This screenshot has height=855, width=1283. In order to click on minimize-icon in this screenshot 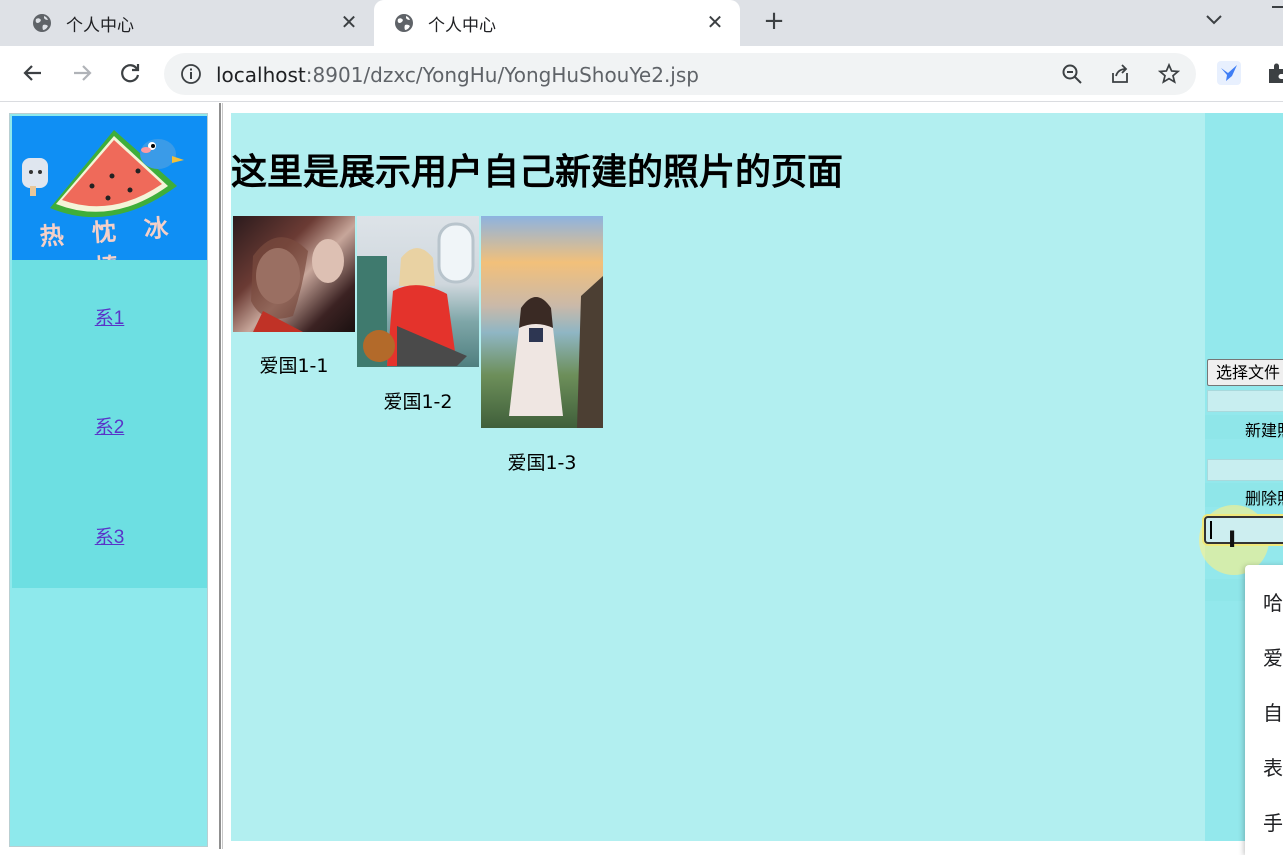, I will do `click(1277, 11)`.